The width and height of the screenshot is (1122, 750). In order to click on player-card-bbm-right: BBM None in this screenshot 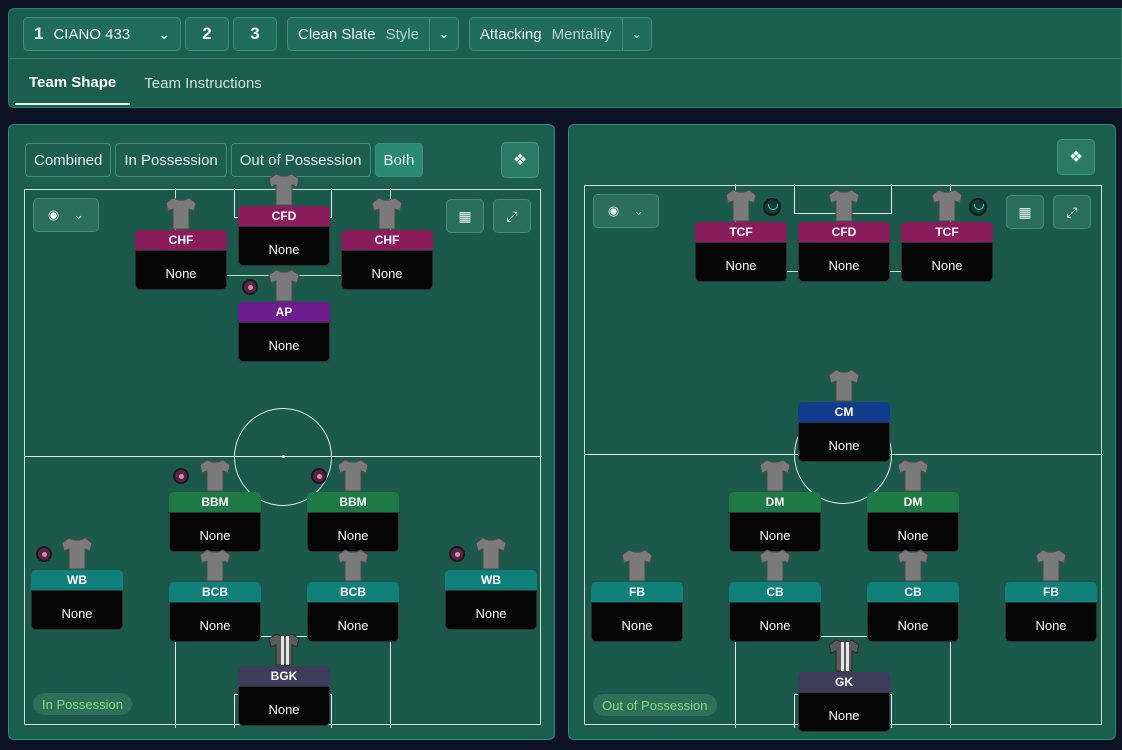, I will do `click(353, 505)`.